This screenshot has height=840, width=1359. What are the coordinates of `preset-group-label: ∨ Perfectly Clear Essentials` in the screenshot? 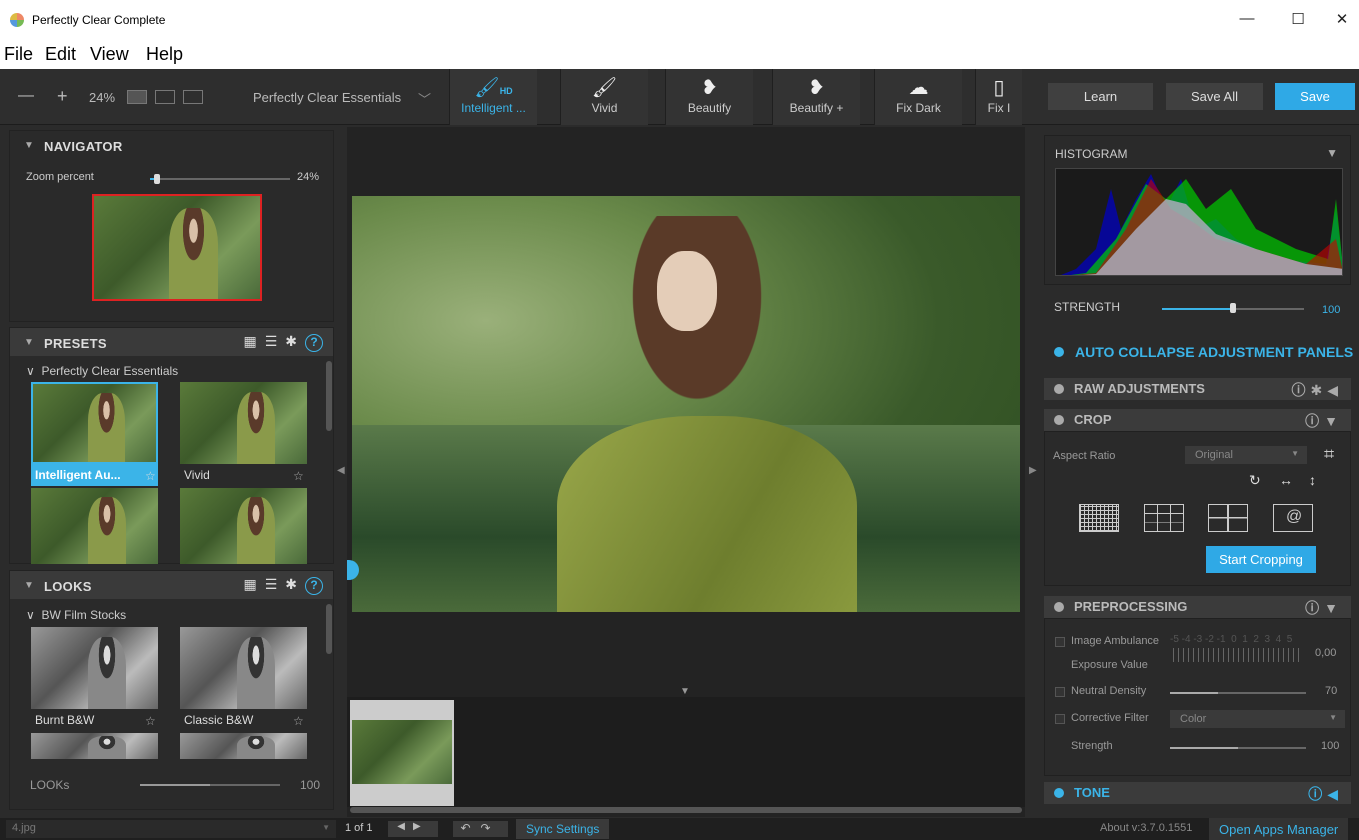 It's located at (102, 371).